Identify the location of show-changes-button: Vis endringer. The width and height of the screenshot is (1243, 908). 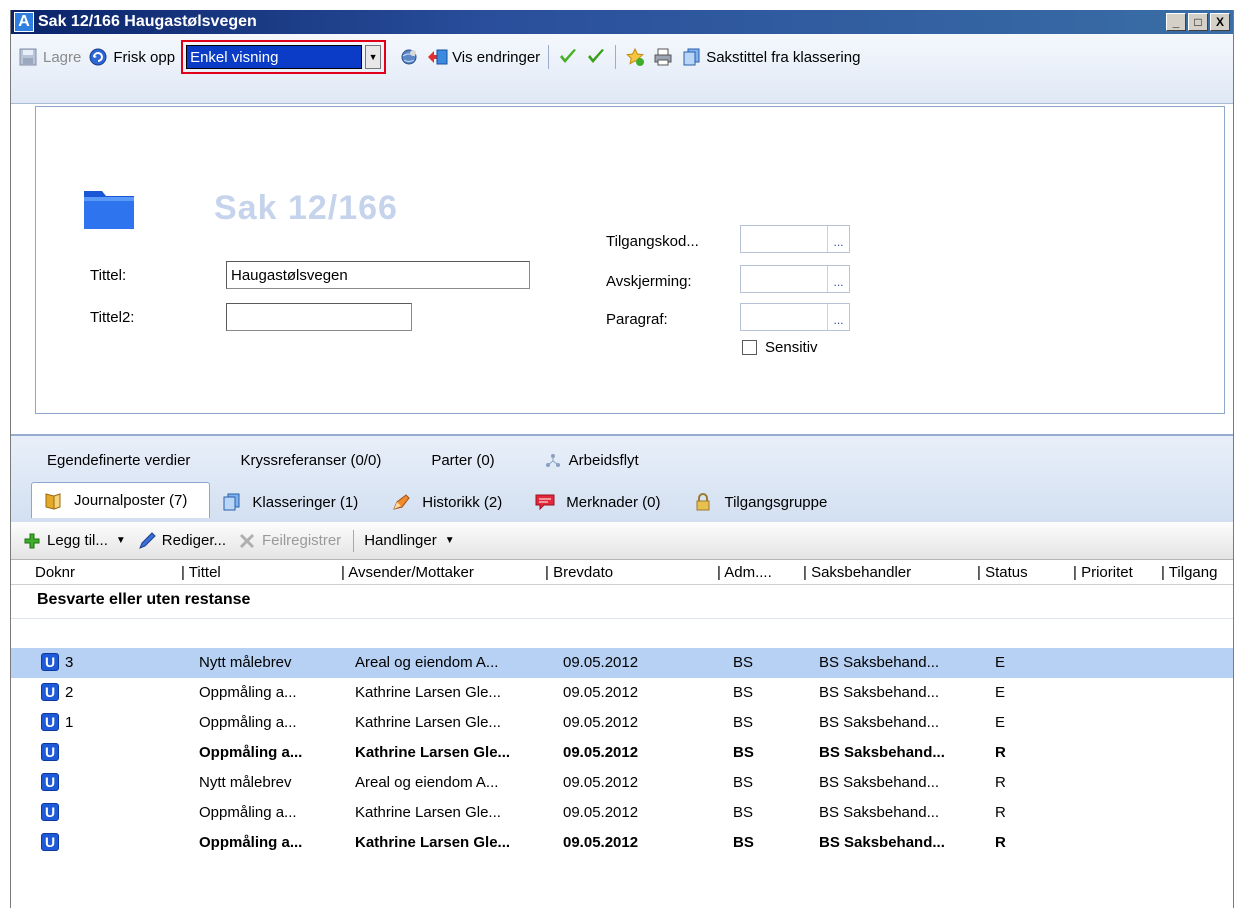
(483, 57).